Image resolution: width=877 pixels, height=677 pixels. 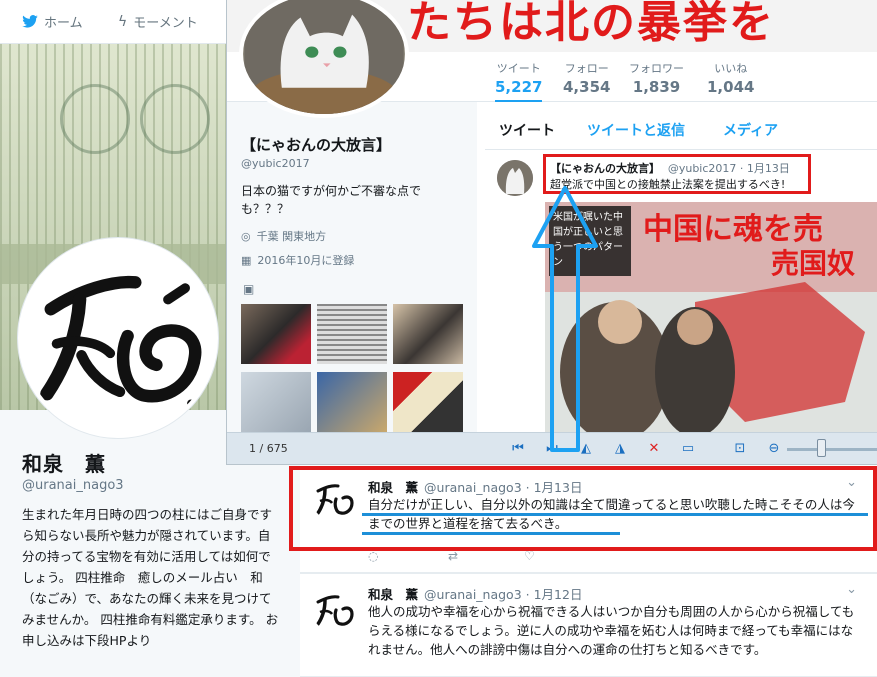 I want to click on tweet-author: 和泉 薫, so click(x=393, y=594).